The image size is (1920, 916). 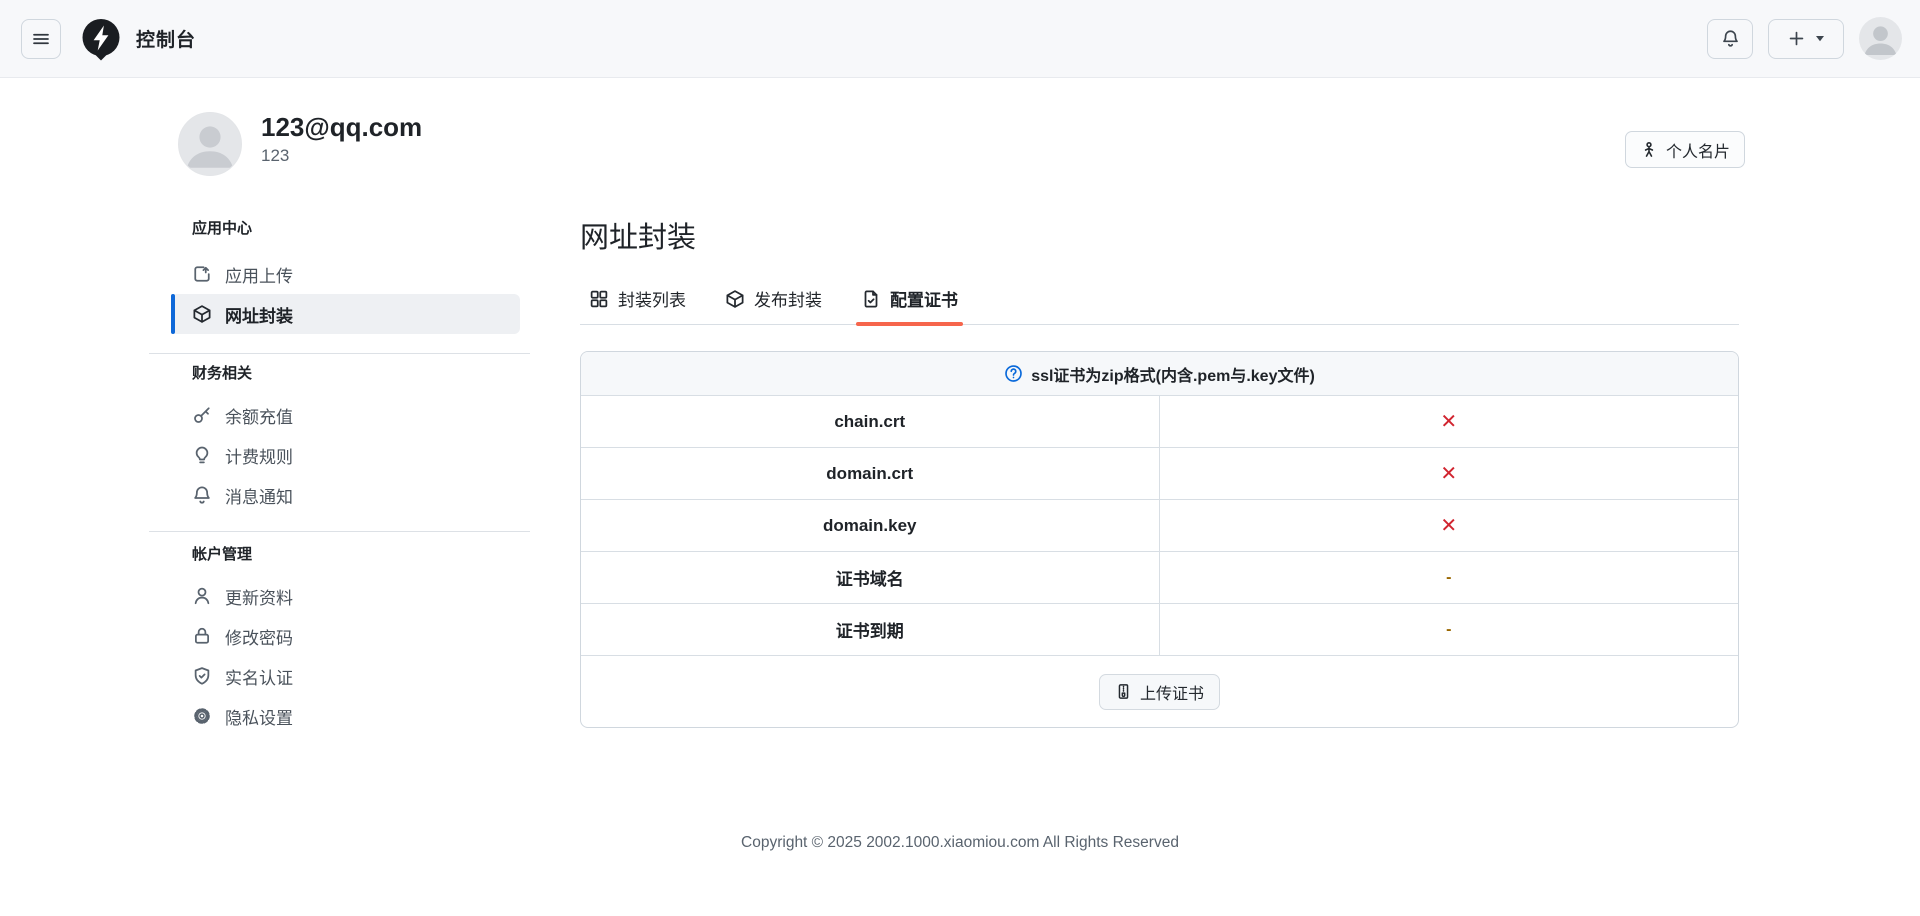 I want to click on profile-header: 123@qq.com 123, so click(x=300, y=144).